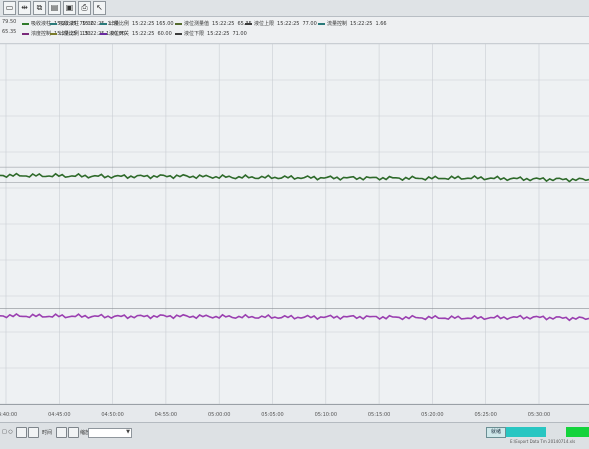  Describe the element at coordinates (21, 432) in the screenshot. I see `zoom-in-icon` at that location.